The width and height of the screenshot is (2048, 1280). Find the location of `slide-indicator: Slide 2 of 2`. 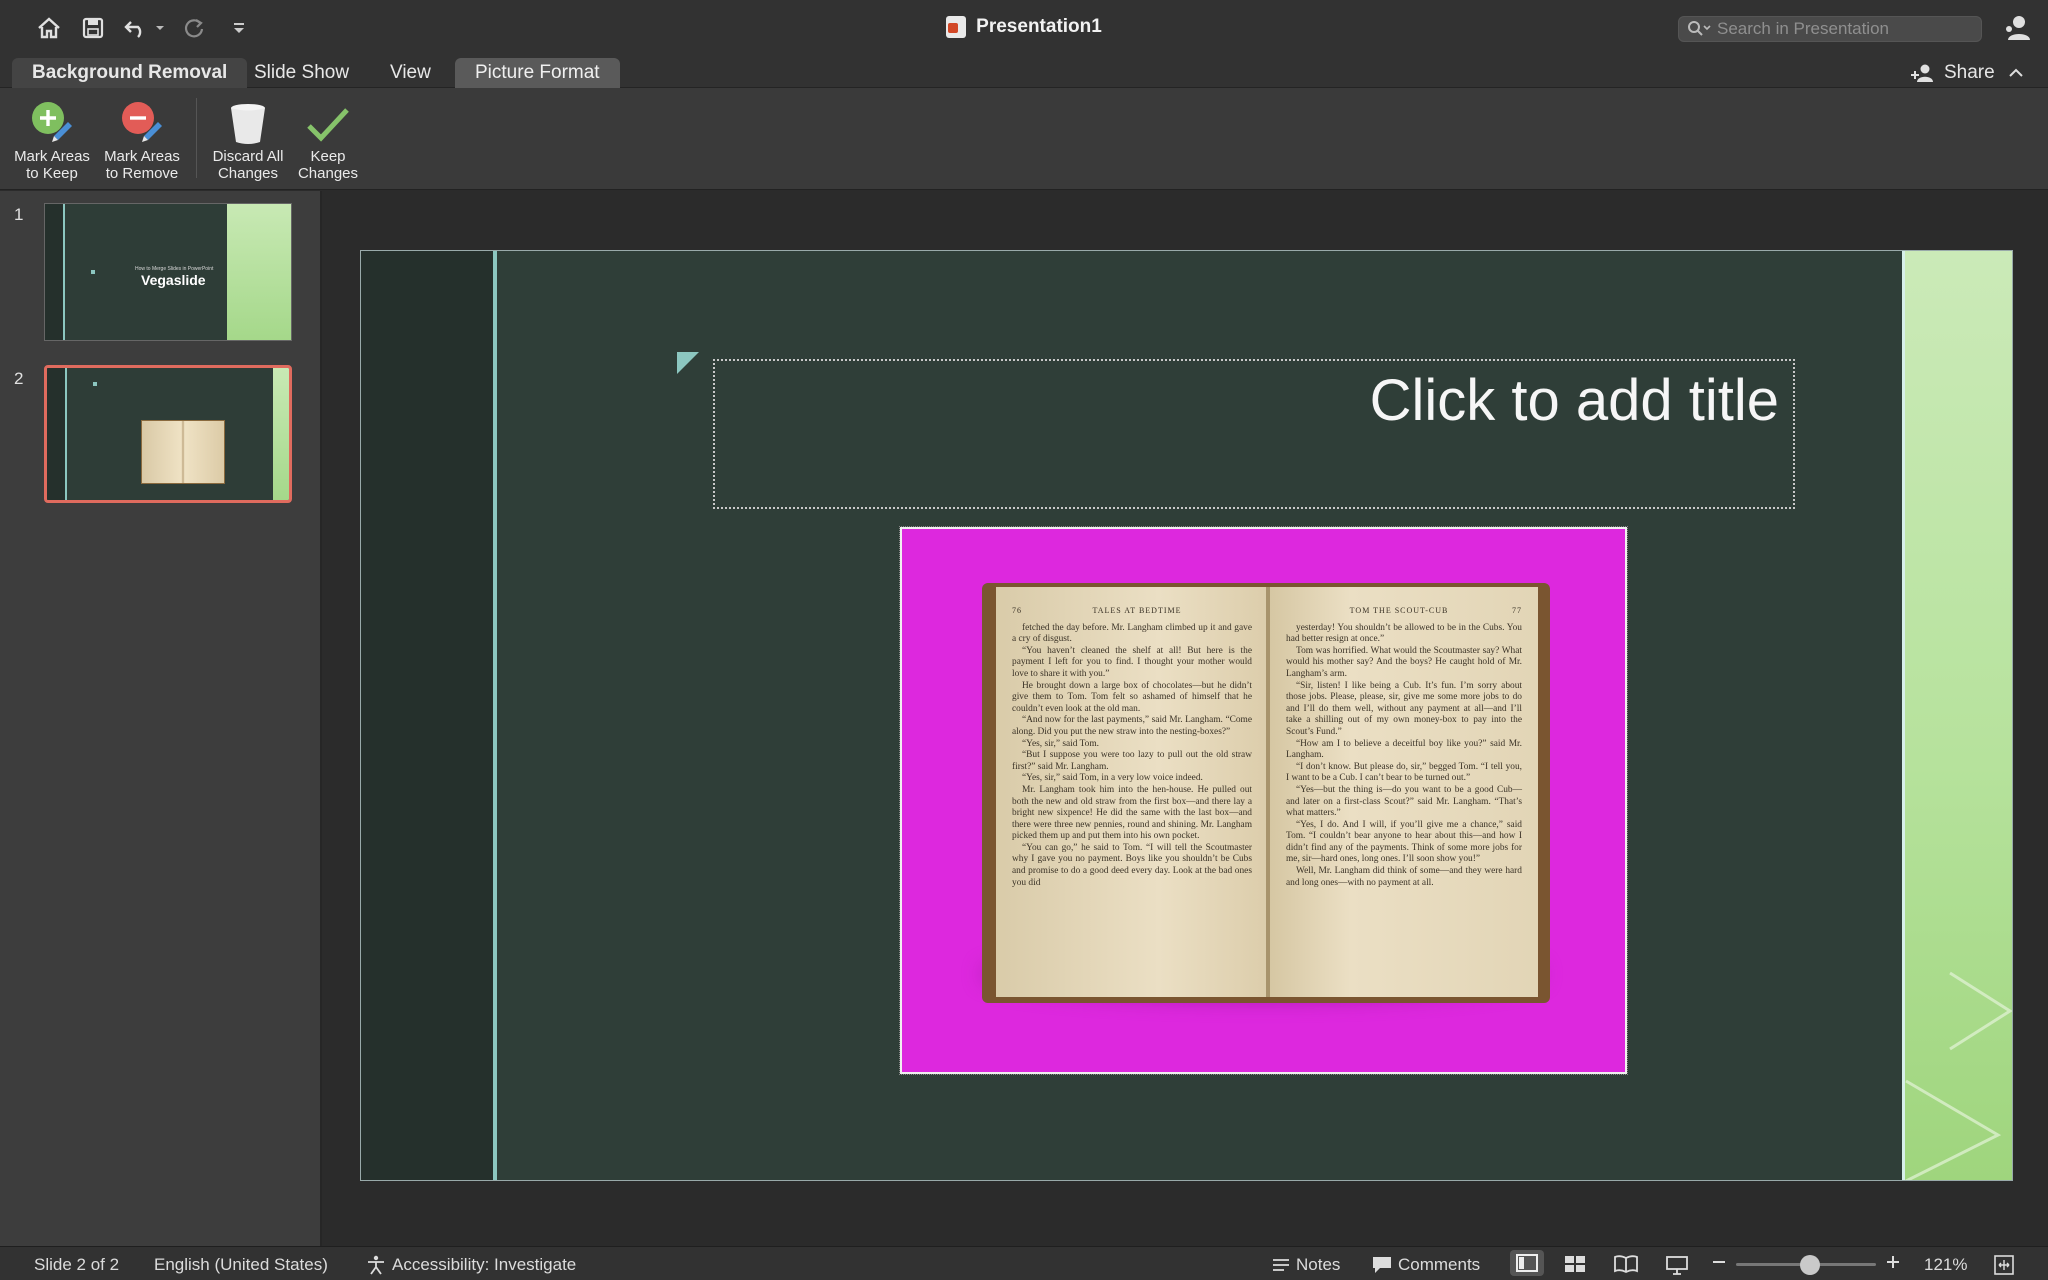

slide-indicator: Slide 2 of 2 is located at coordinates (76, 1265).